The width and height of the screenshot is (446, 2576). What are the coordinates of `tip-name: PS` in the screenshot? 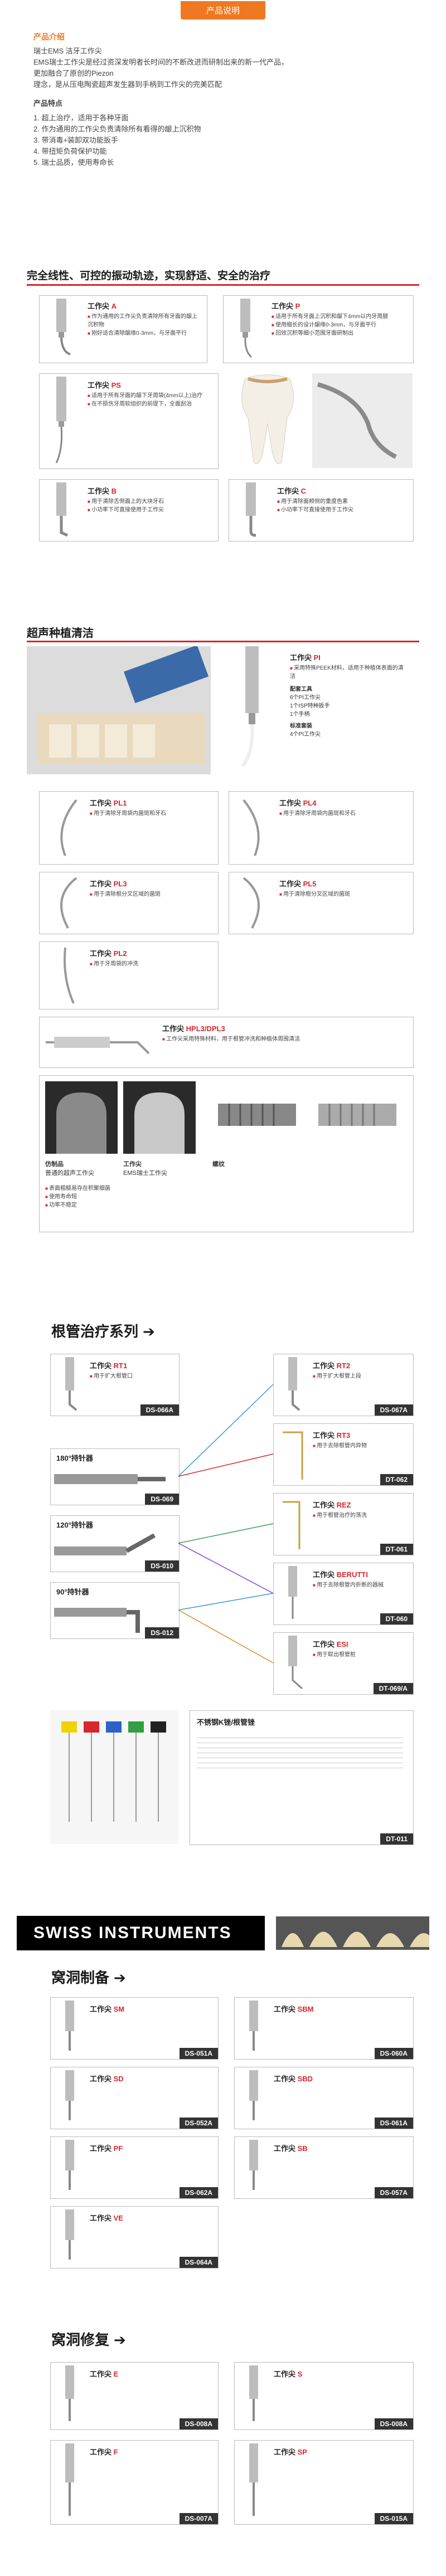 It's located at (116, 385).